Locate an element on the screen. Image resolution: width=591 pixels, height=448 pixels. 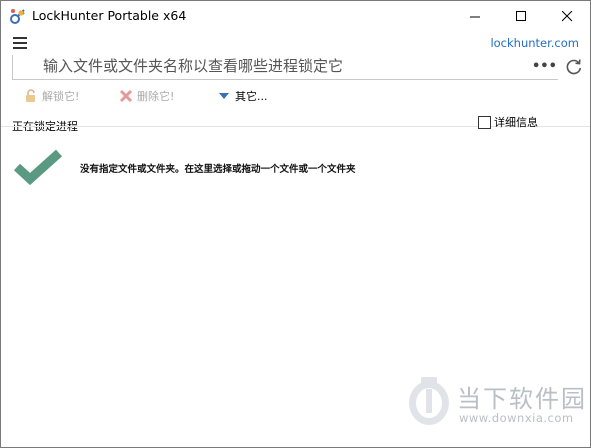
close-button is located at coordinates (567, 16).